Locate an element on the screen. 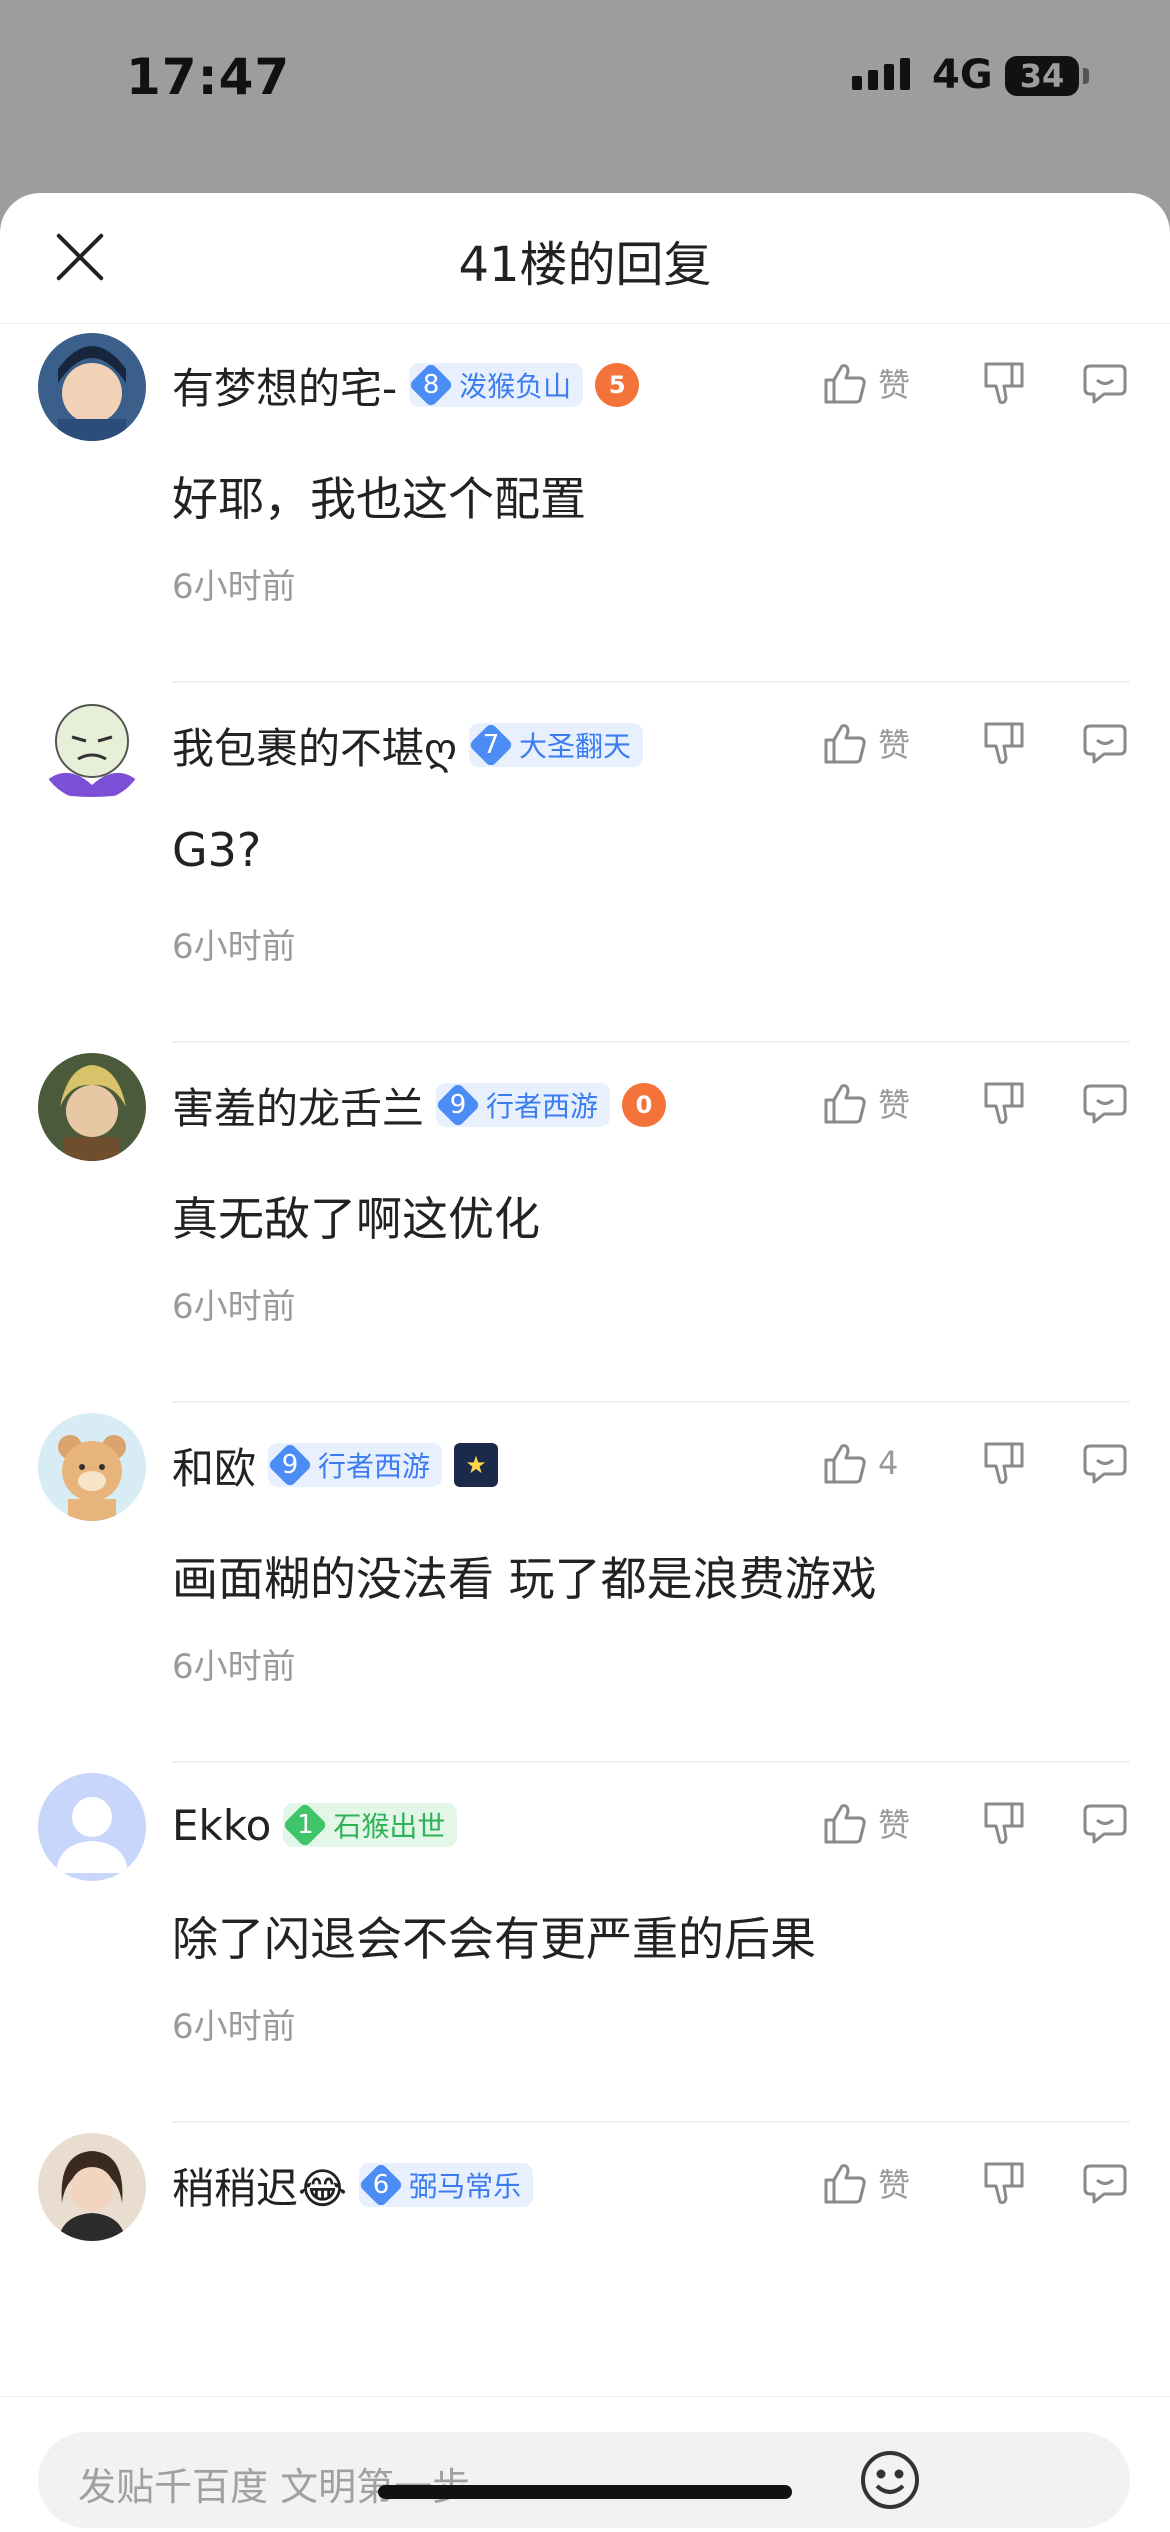 The image size is (1170, 2532). comment-item: 我包裹的不堪ღ 7 大圣翻天 赞 G3? 6小时前 is located at coordinates (585, 863).